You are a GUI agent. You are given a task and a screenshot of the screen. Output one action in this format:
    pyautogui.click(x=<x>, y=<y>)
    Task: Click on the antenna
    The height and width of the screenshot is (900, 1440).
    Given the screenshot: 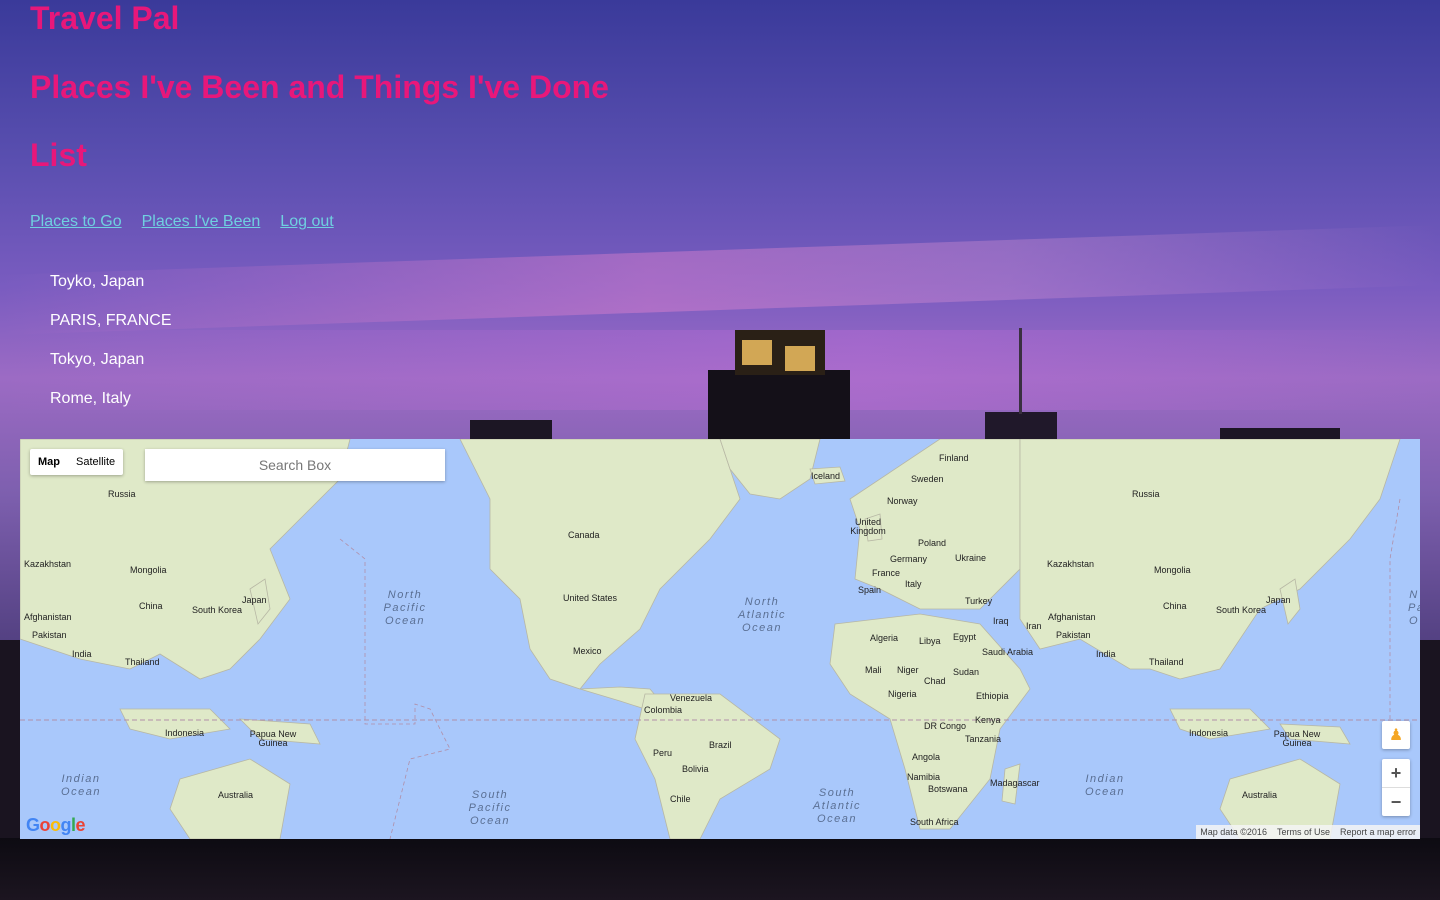 What is the action you would take?
    pyautogui.click(x=1020, y=371)
    